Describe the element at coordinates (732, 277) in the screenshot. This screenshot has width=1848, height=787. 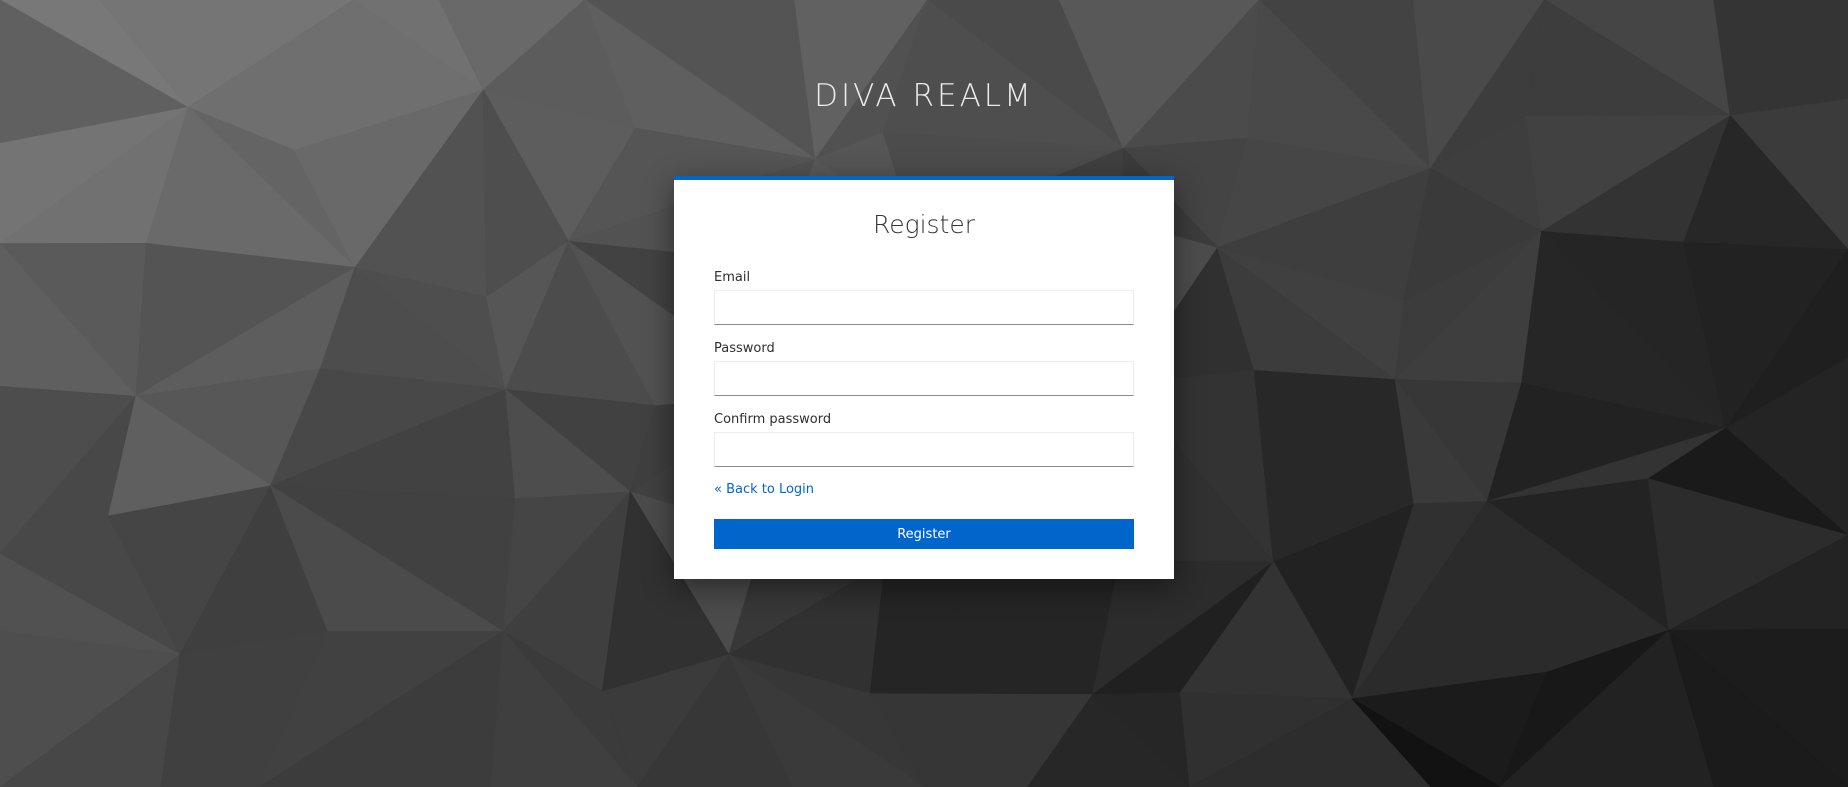
I see `email-label: Email` at that location.